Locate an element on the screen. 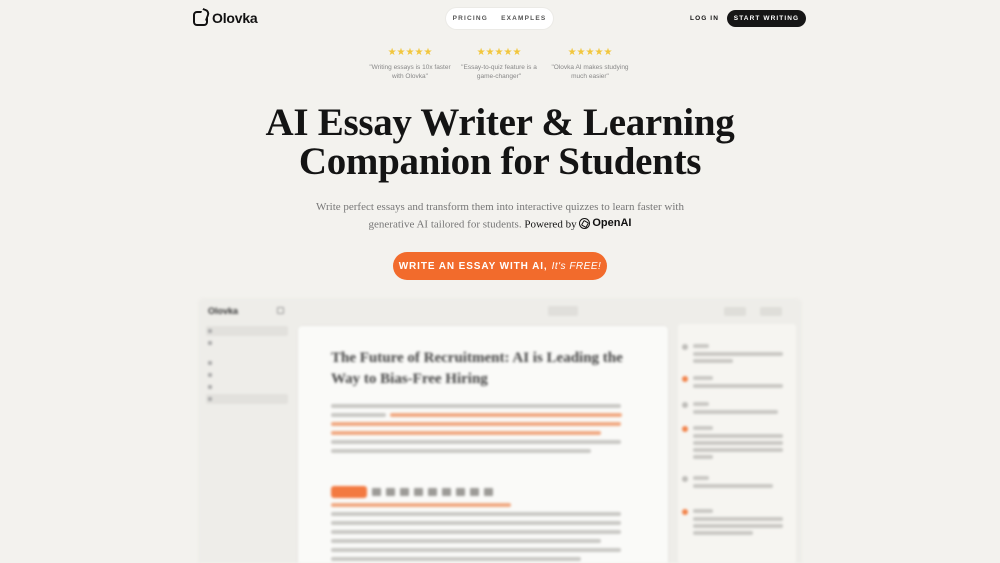 The height and width of the screenshot is (563, 1000). logo-text: Olovka is located at coordinates (235, 18).